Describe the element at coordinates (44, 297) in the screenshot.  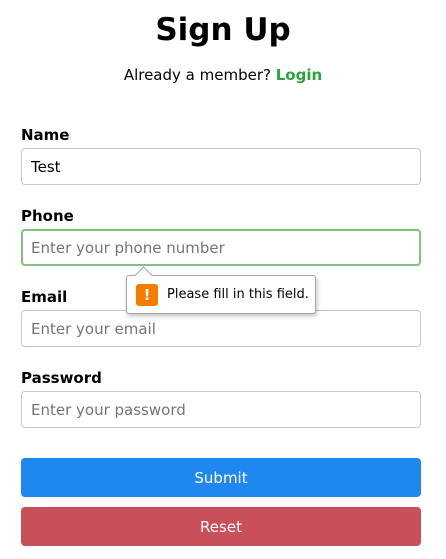
I see `email-label: Email` at that location.